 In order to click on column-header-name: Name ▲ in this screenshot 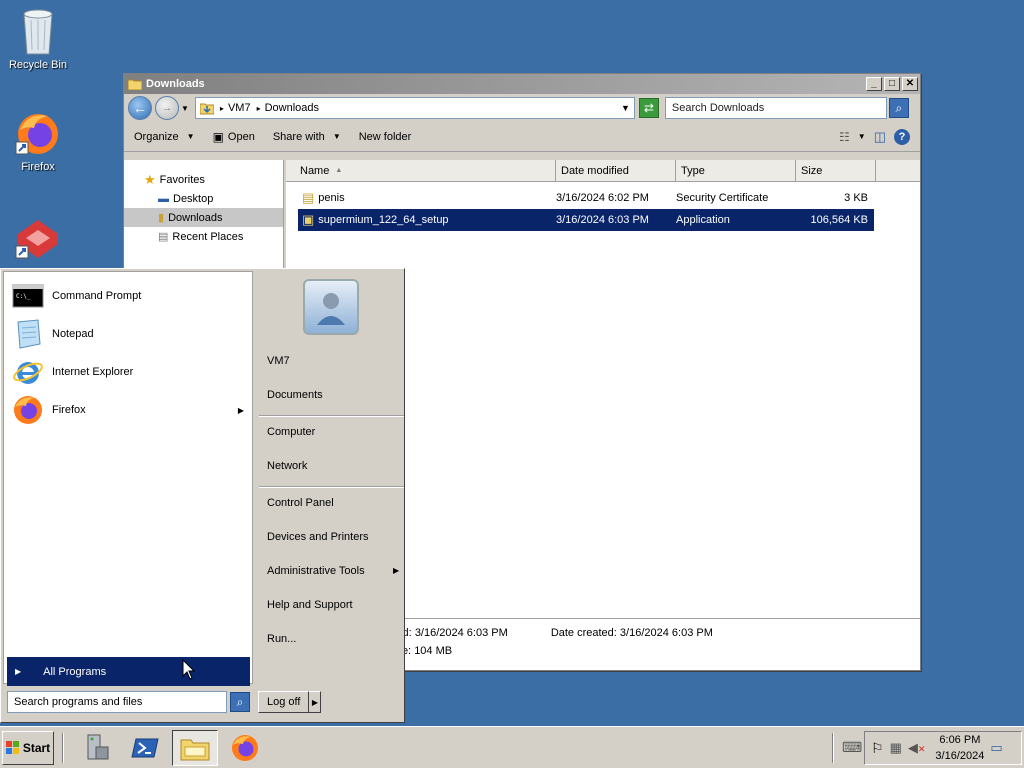, I will do `click(421, 170)`.